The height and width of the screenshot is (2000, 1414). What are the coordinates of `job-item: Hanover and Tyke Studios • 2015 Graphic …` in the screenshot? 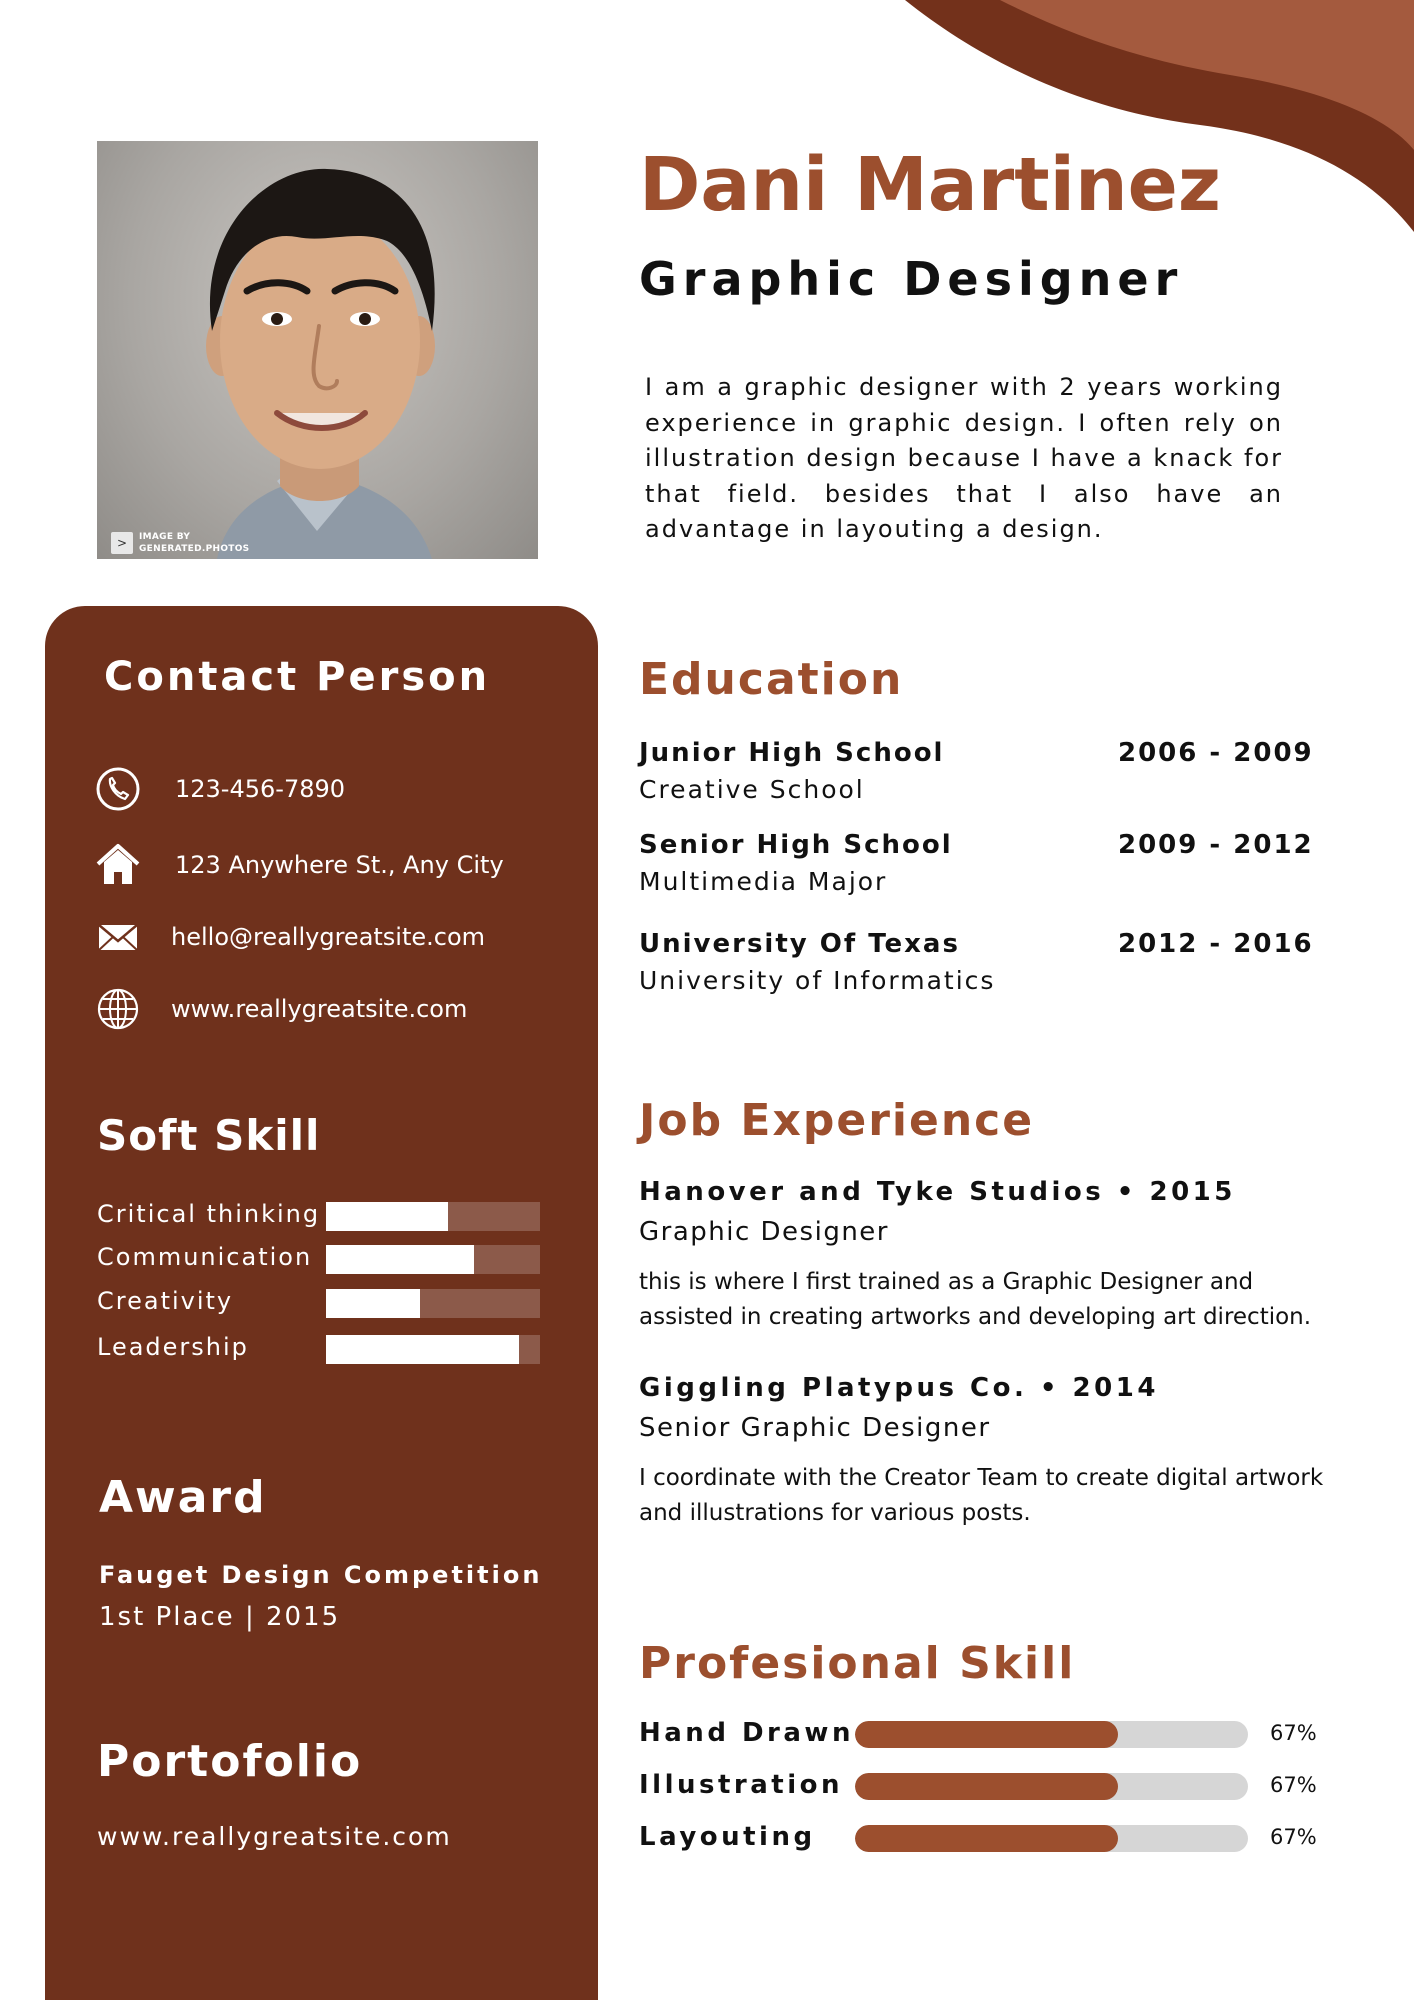 It's located at (989, 1256).